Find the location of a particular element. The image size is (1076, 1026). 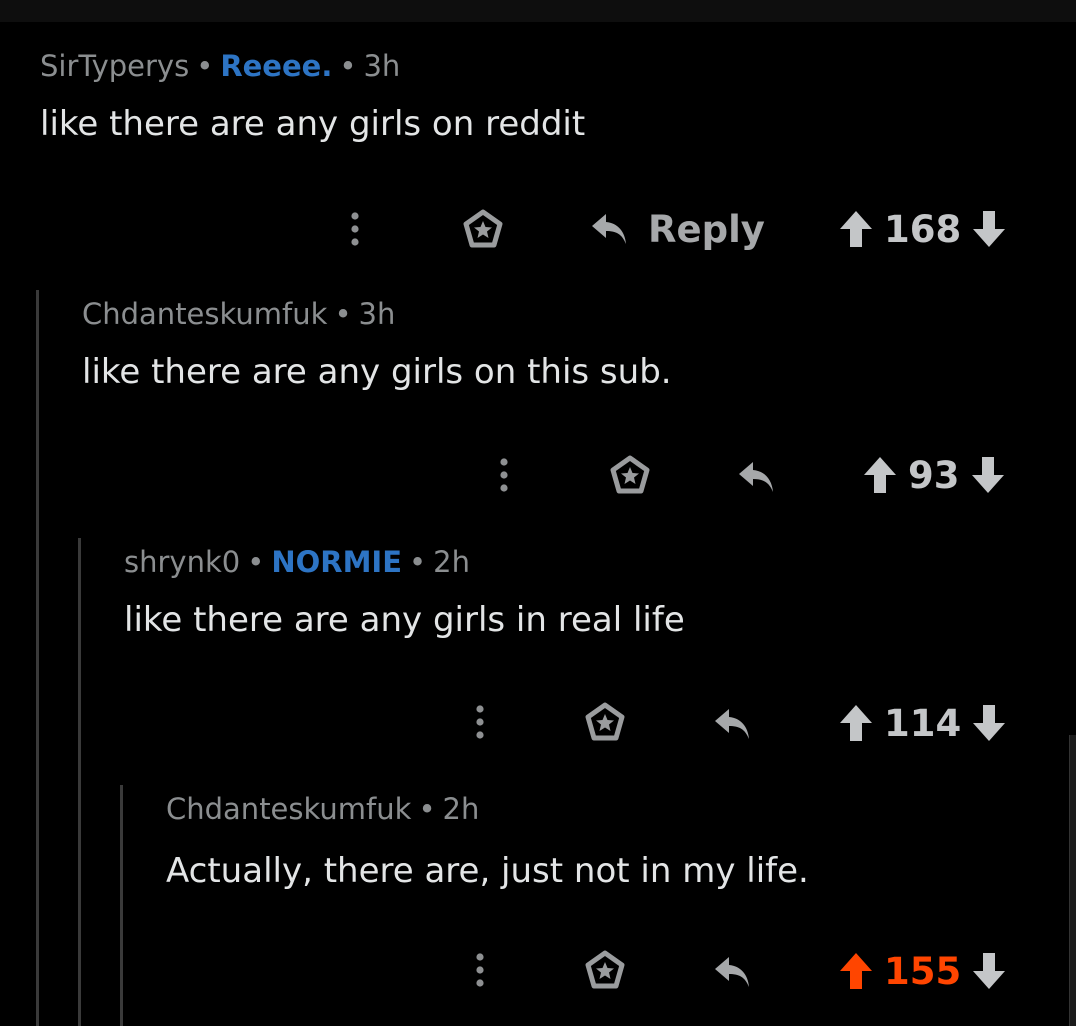

vote-controls: 155 is located at coordinates (922, 971).